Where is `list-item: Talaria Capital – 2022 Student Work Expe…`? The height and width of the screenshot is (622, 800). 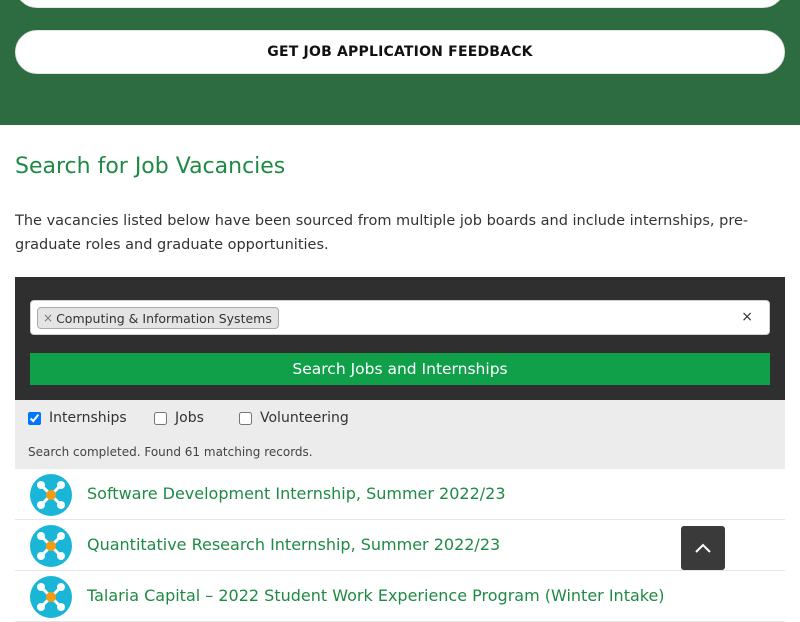
list-item: Talaria Capital – 2022 Student Work Expe… is located at coordinates (400, 596).